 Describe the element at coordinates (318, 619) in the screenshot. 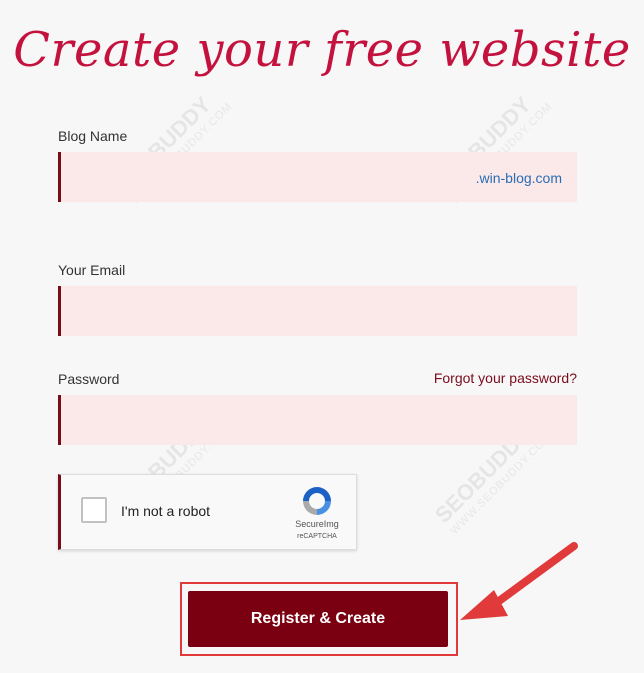

I see `register-create-button: Register & Create` at that location.